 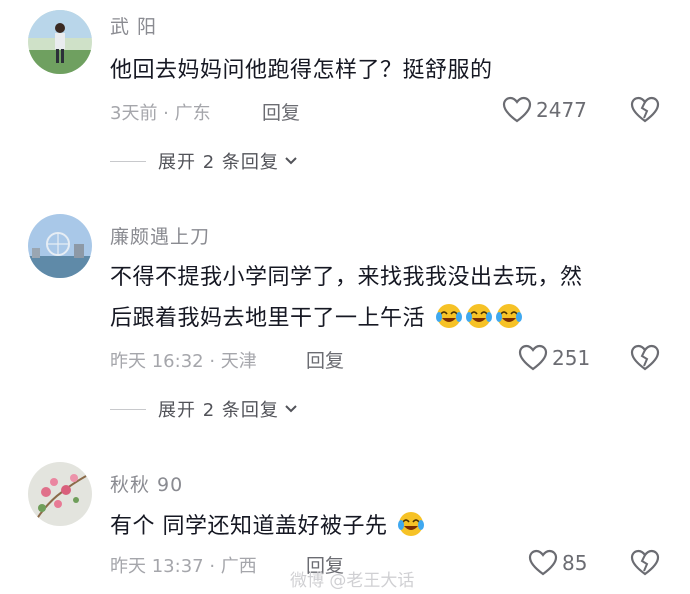 I want to click on comment-text: 不得不提我小学同学了，来找我我没出去玩，然, so click(x=346, y=277).